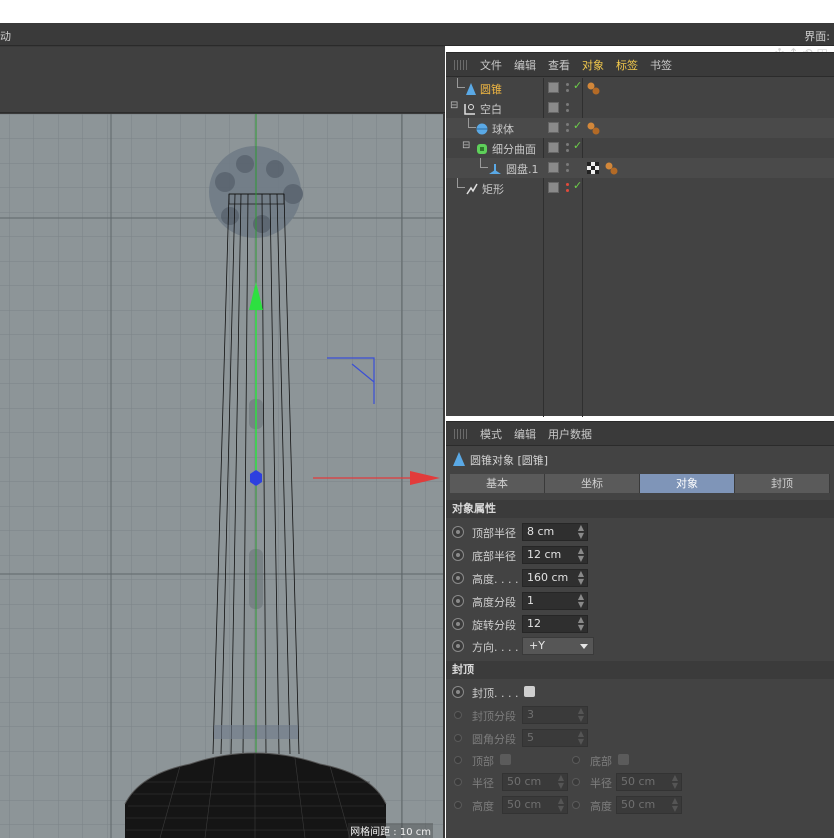 This screenshot has width=834, height=838. I want to click on top-menu-item: 动, so click(5, 36).